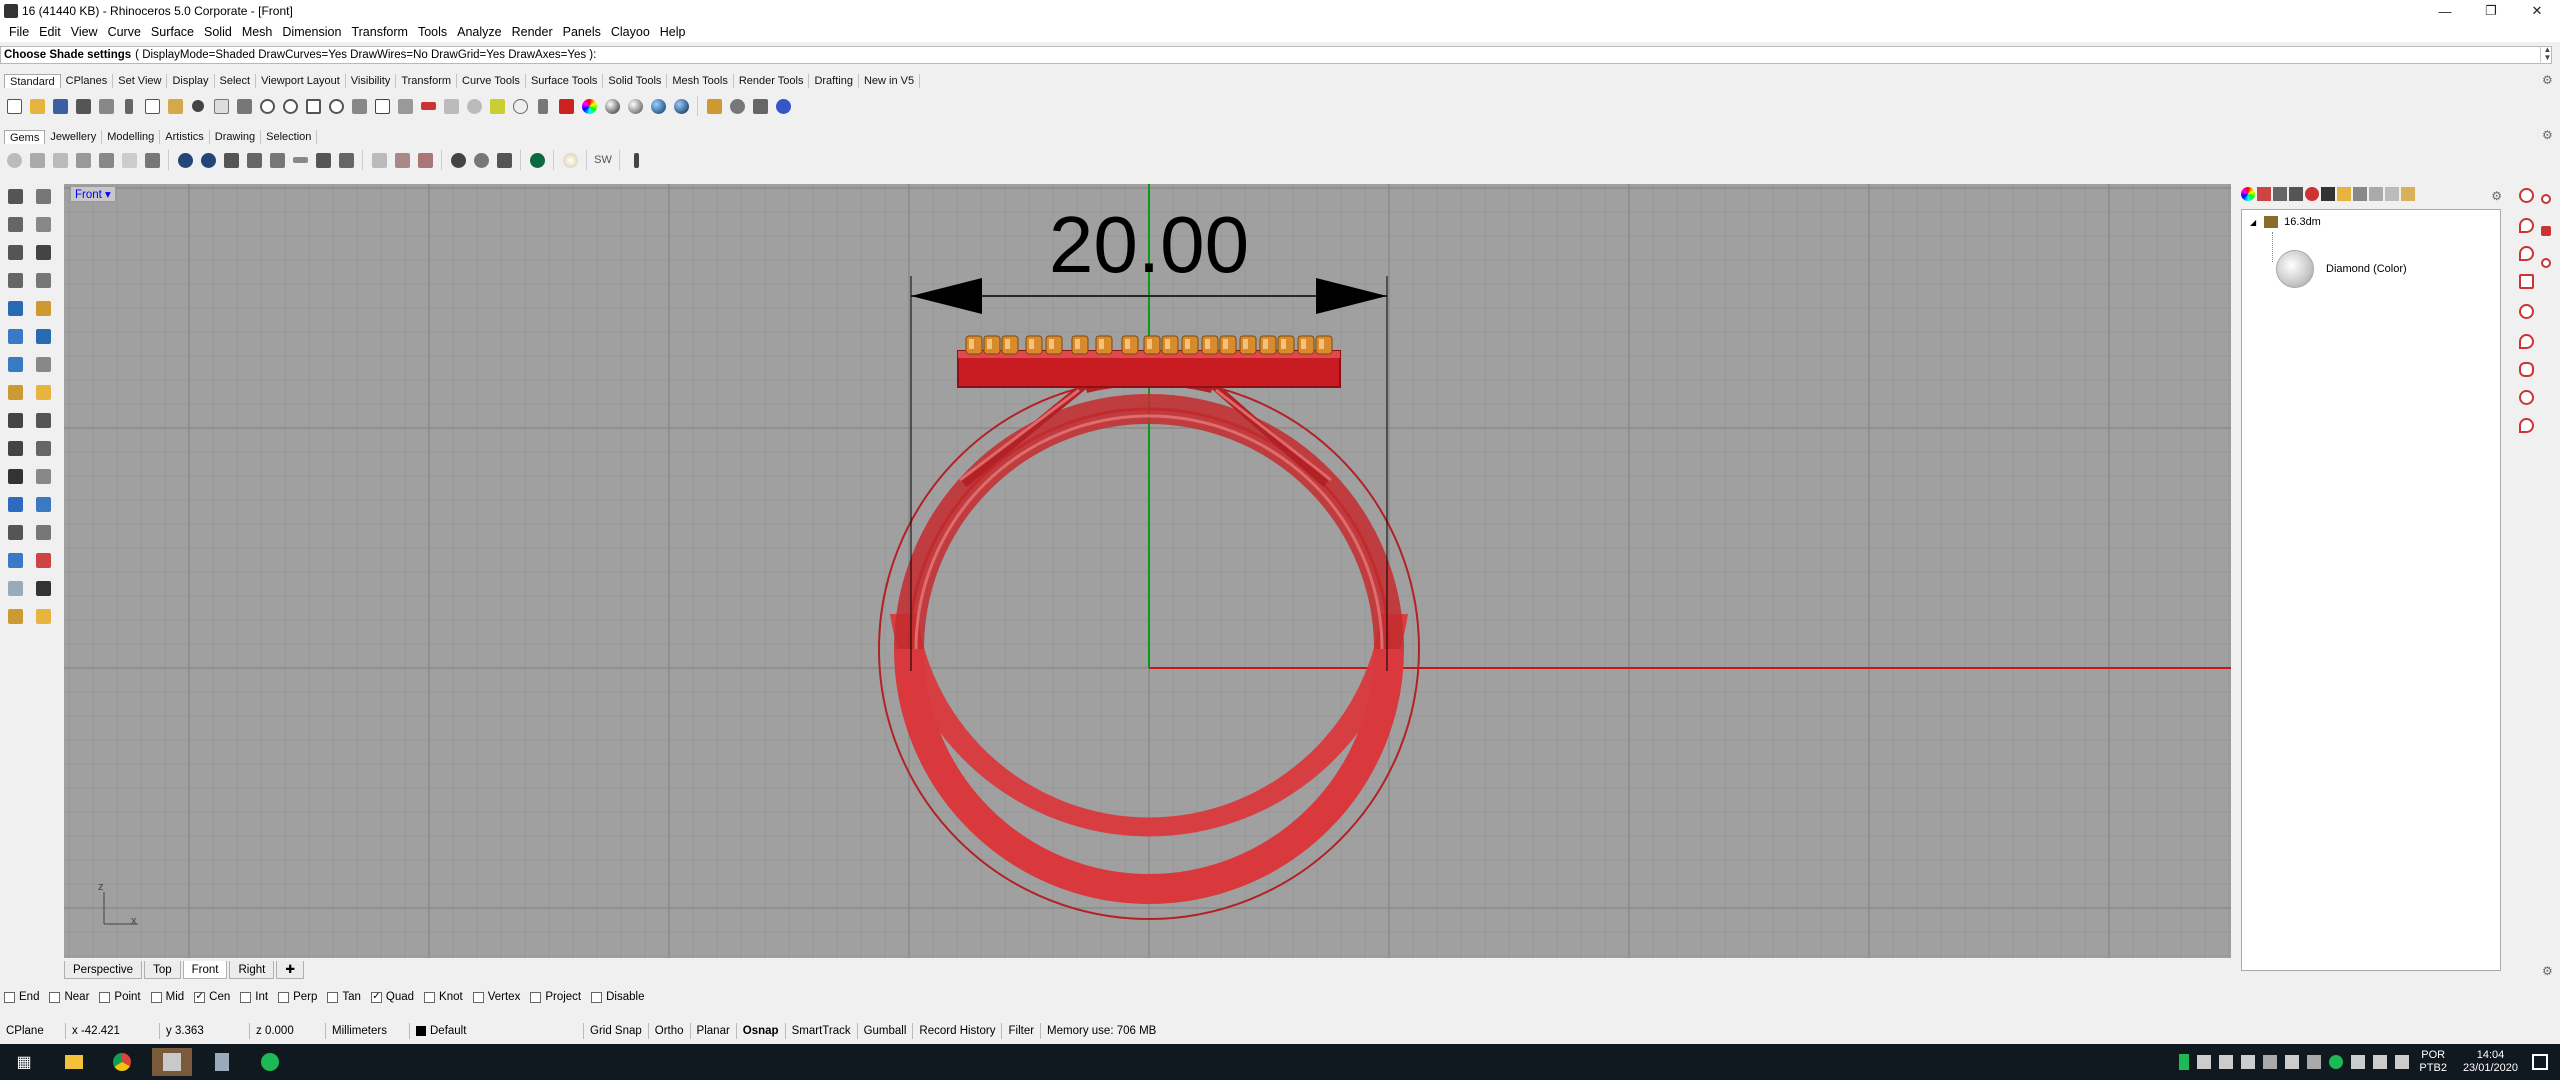 The image size is (2560, 1080). Describe the element at coordinates (185, 137) in the screenshot. I see `tab-artistics: Artistics` at that location.